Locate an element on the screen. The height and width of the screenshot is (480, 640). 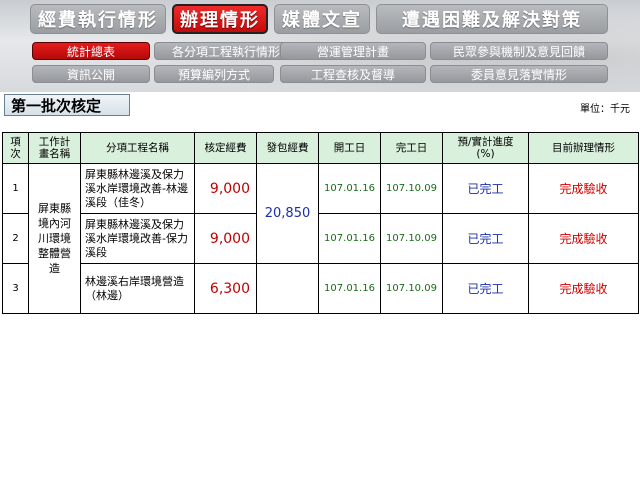
subtab-budget-method: 預算編列方式 is located at coordinates (214, 74).